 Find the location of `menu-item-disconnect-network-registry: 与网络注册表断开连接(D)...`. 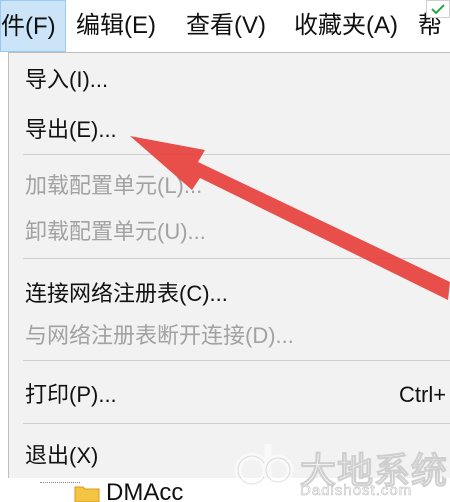

menu-item-disconnect-network-registry: 与网络注册表断开连接(D)... is located at coordinates (159, 336).